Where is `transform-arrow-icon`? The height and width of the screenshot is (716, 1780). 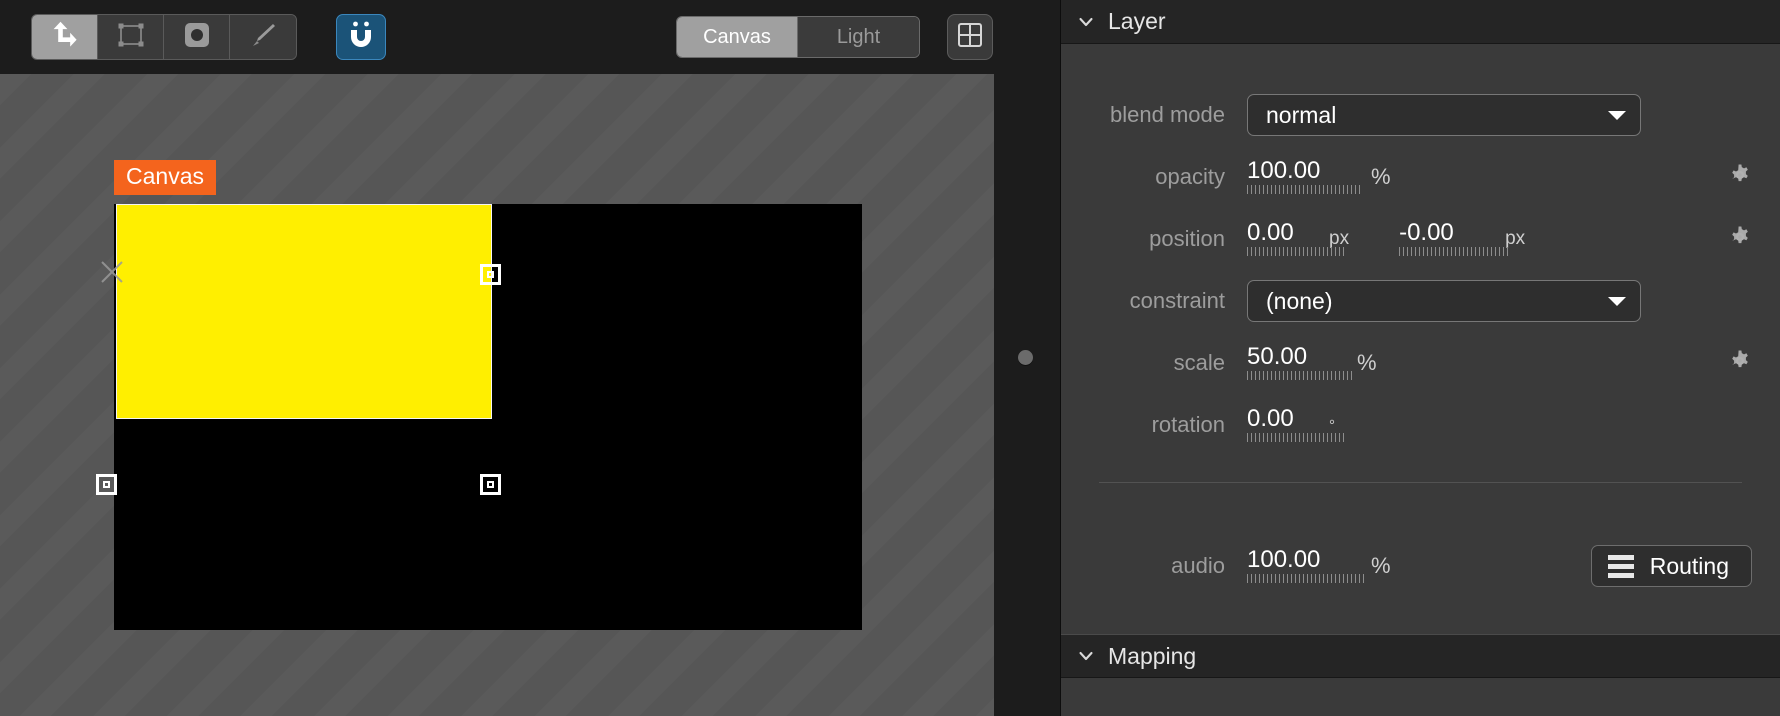
transform-arrow-icon is located at coordinates (65, 37).